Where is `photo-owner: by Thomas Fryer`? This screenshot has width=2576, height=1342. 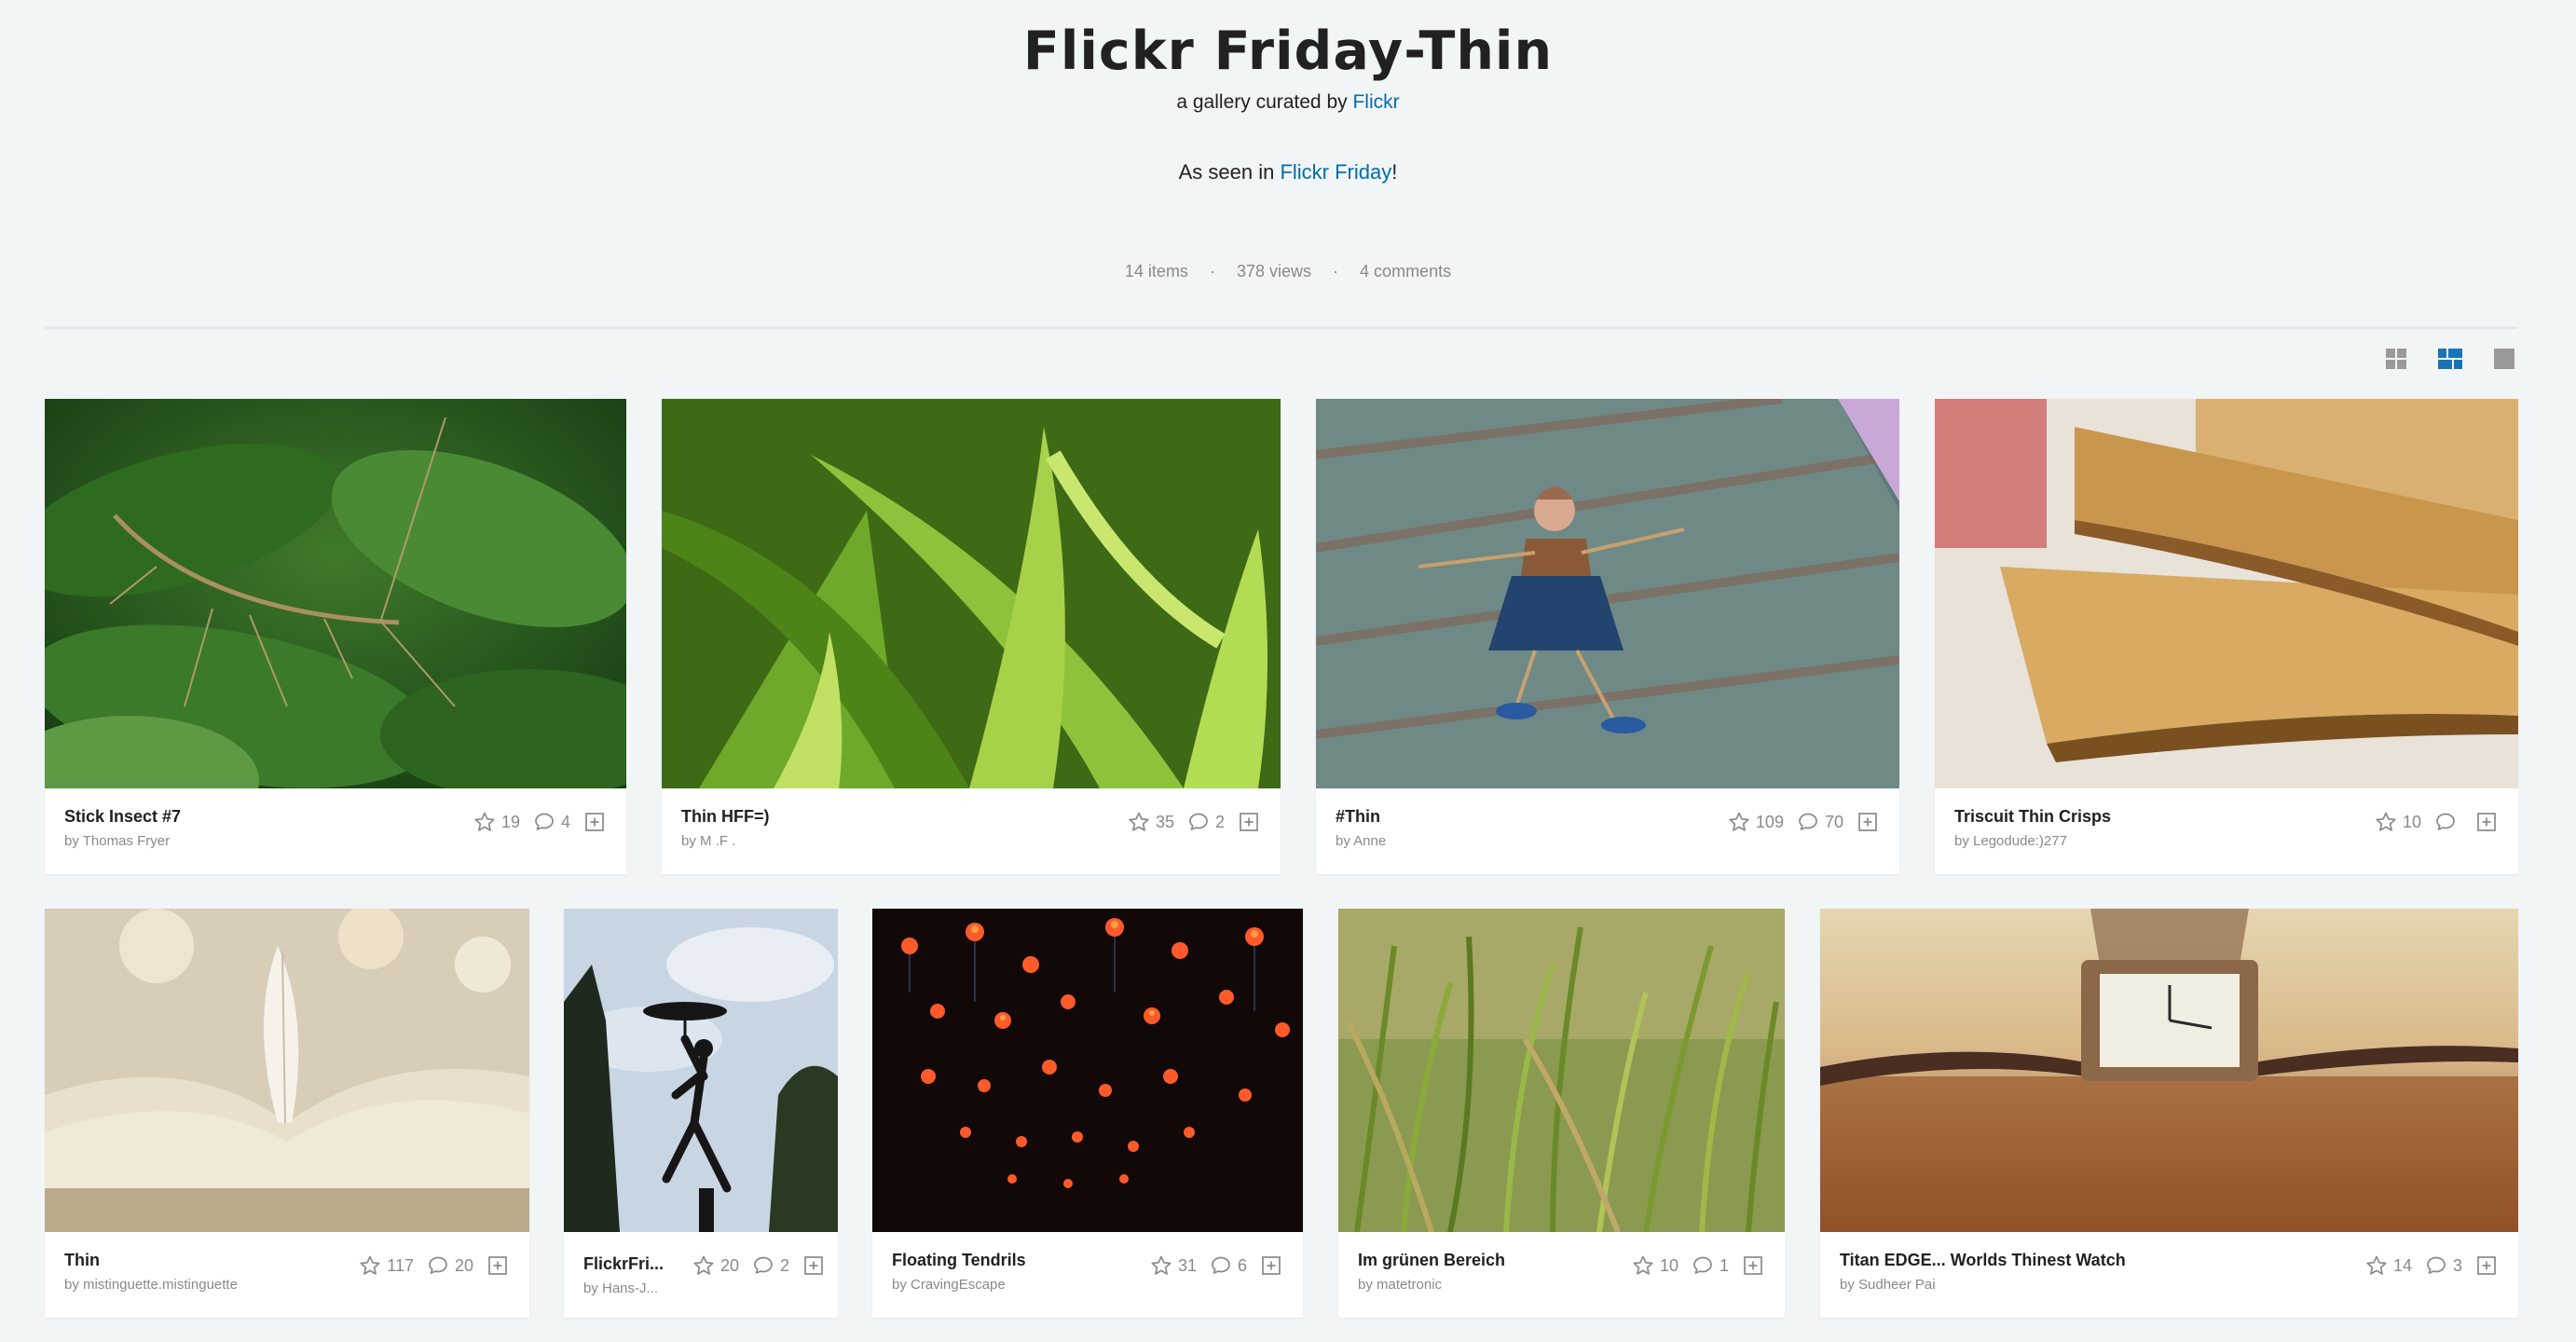
photo-owner: by Thomas Fryer is located at coordinates (117, 841).